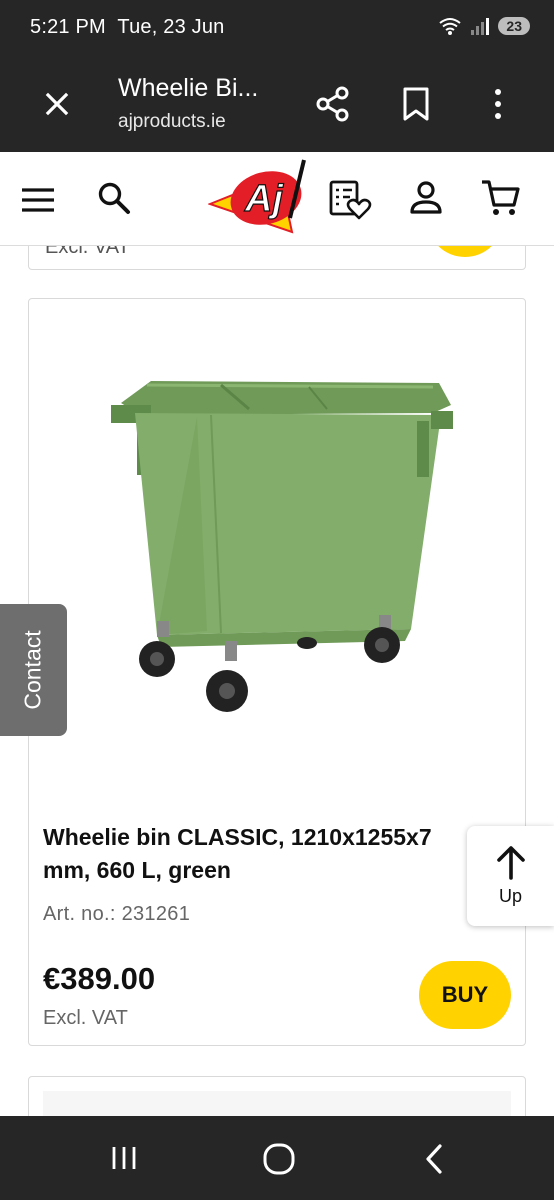 The image size is (554, 1200). What do you see at coordinates (114, 198) in the screenshot?
I see `search-icon` at bounding box center [114, 198].